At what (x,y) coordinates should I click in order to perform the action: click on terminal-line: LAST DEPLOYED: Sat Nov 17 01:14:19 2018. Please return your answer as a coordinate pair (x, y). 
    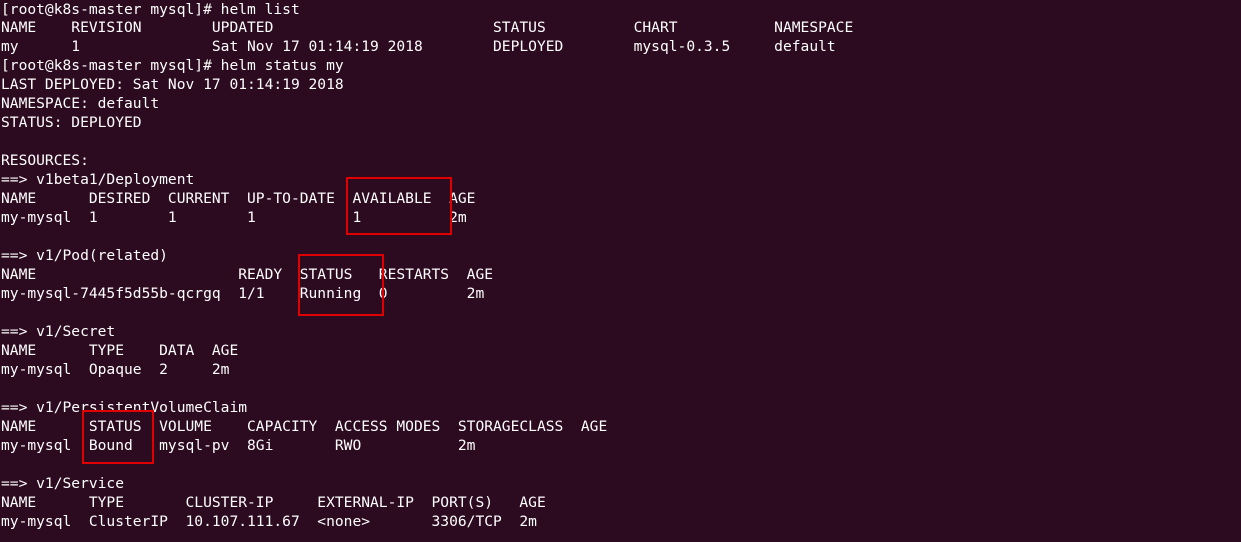
    Looking at the image, I should click on (172, 84).